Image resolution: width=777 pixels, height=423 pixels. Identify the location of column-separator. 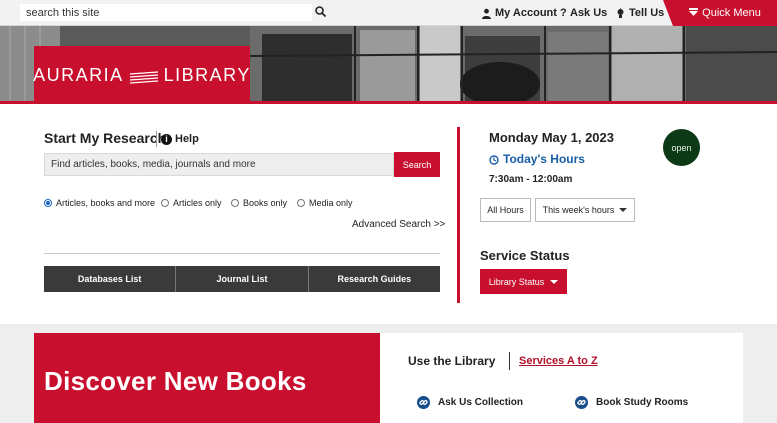
(458, 215).